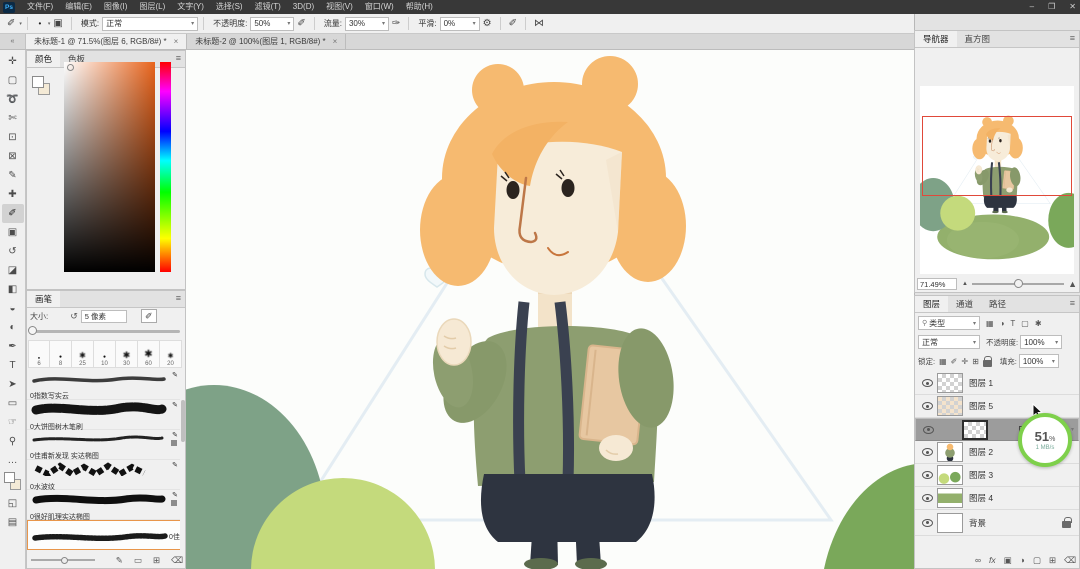 Image resolution: width=1080 pixels, height=569 pixels. What do you see at coordinates (13, 441) in the screenshot?
I see `zoom-tool-icon: ⚲` at bounding box center [13, 441].